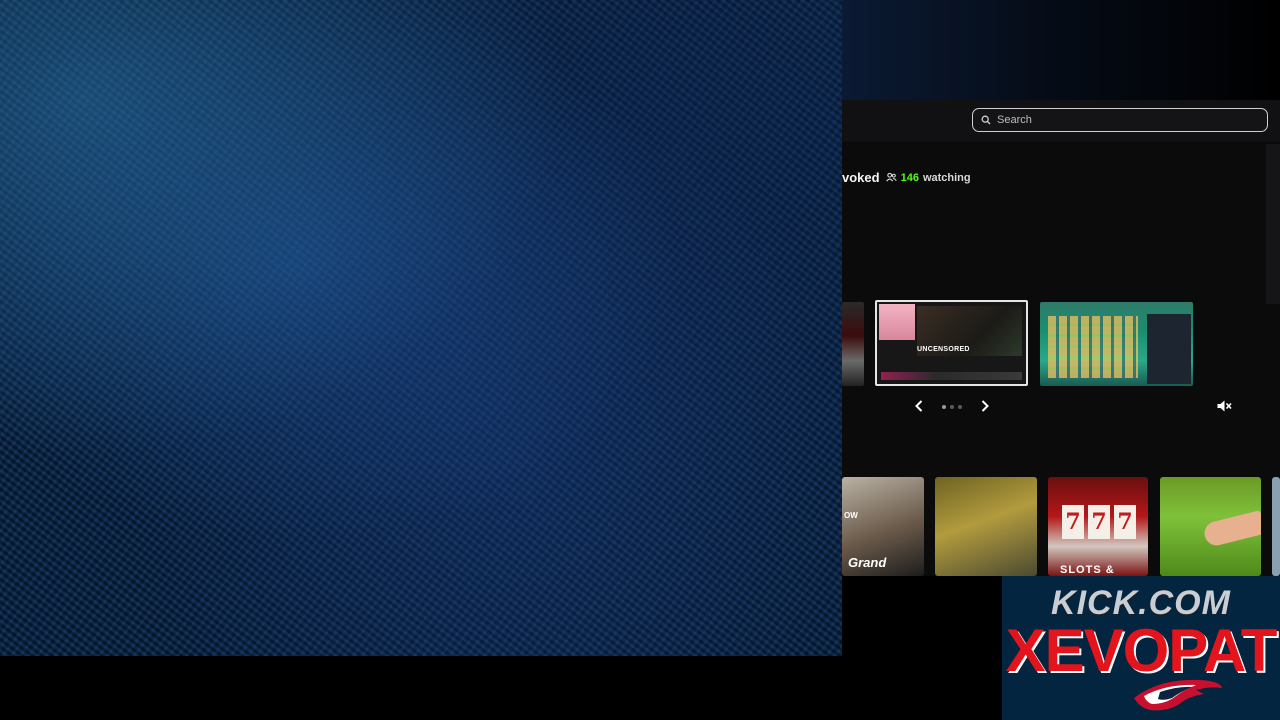 This screenshot has width=1280, height=720. Describe the element at coordinates (883, 526) in the screenshot. I see `category-card-gta: OW Grand` at that location.